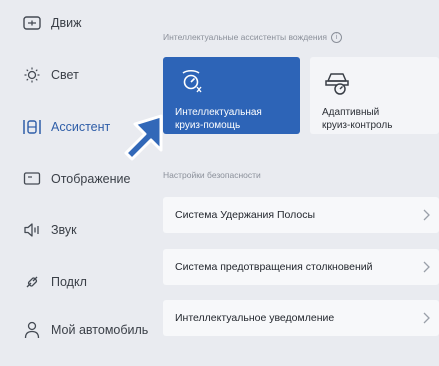 The width and height of the screenshot is (439, 366). What do you see at coordinates (65, 75) in the screenshot?
I see `sidebar-item-label: Свет` at bounding box center [65, 75].